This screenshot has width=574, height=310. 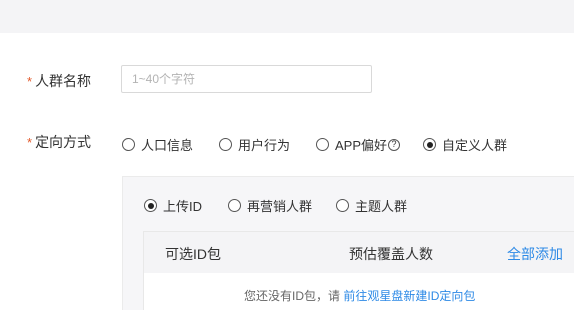 I want to click on empty-state-text: 您还没有ID包，请, so click(x=292, y=296).